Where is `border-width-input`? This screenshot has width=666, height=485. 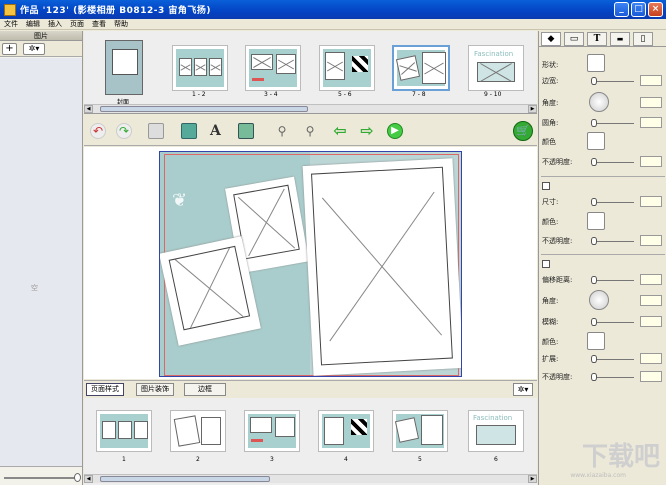 border-width-input is located at coordinates (651, 80).